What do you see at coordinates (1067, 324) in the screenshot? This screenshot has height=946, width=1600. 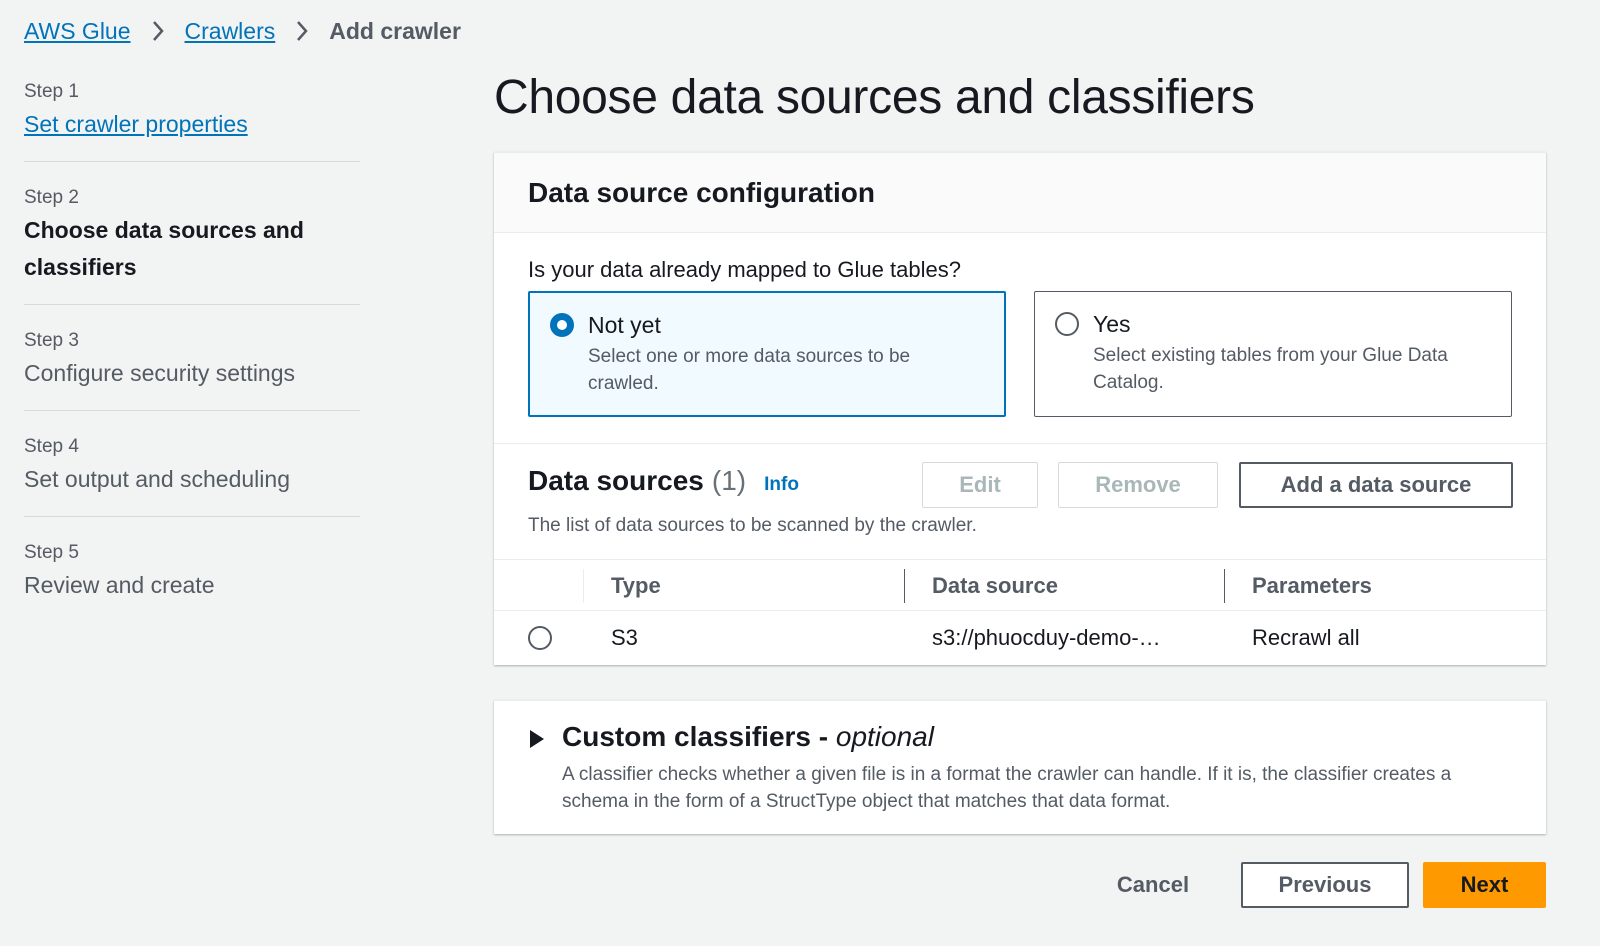 I see `radio-unselected-icon` at bounding box center [1067, 324].